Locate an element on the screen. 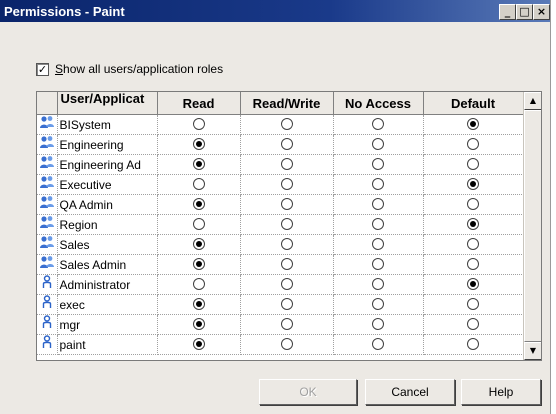 This screenshot has height=414, width=556. table-row: Sales Admin is located at coordinates (280, 264).